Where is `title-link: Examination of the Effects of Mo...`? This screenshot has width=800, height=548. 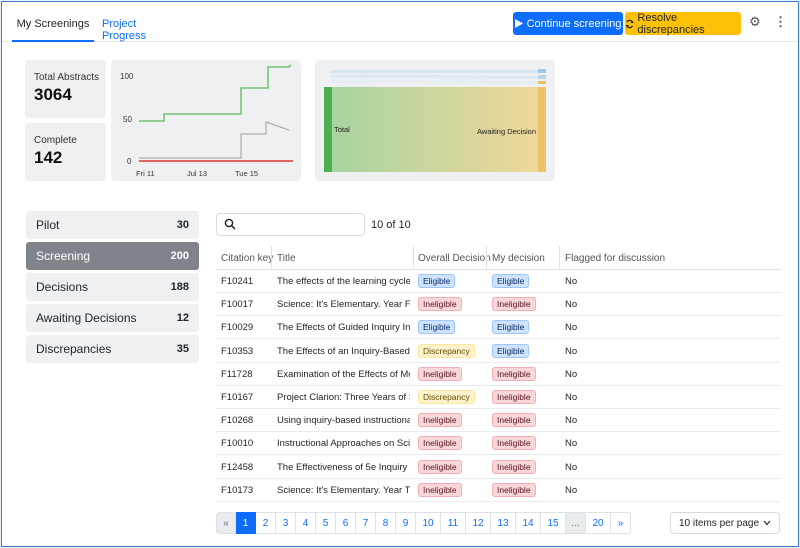 title-link: Examination of the Effects of Mo... is located at coordinates (343, 374).